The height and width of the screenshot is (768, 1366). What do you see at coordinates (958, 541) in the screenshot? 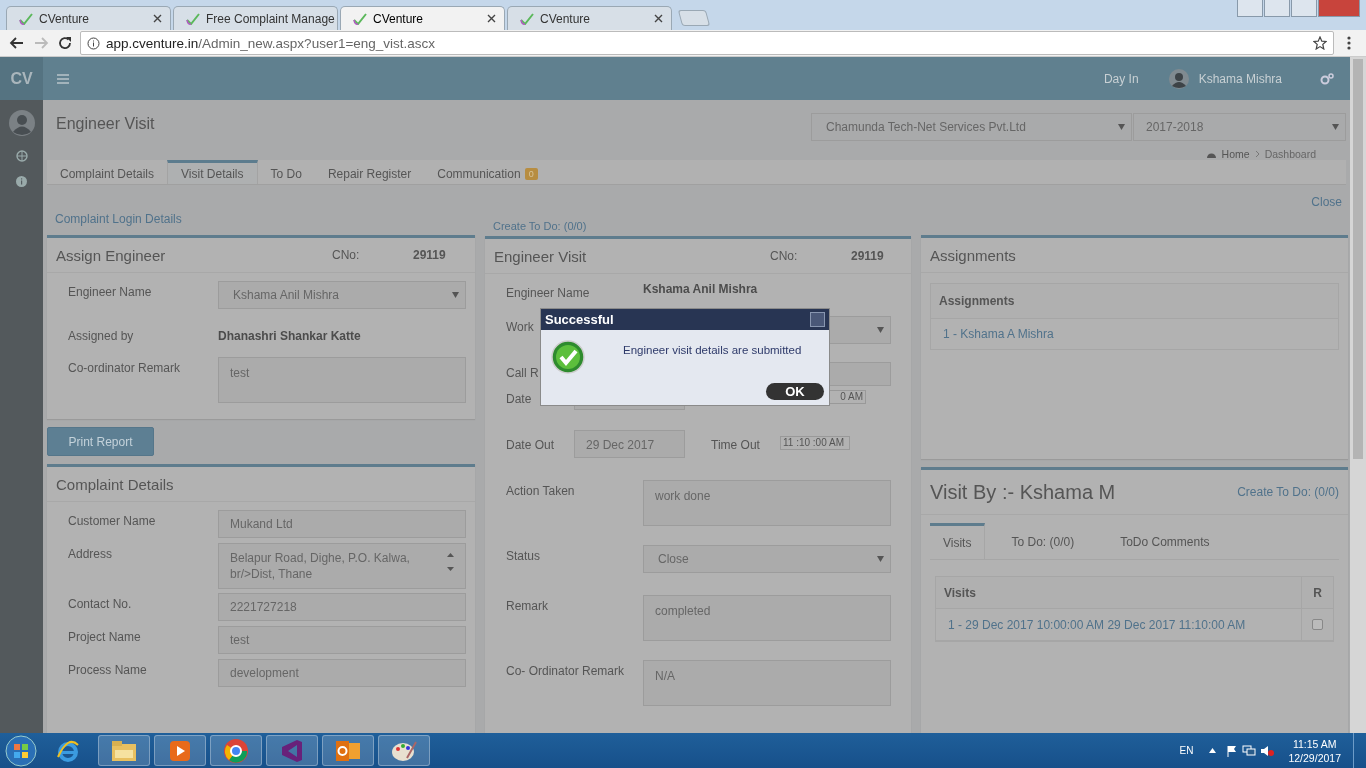
I see `tab: Visits` at bounding box center [958, 541].